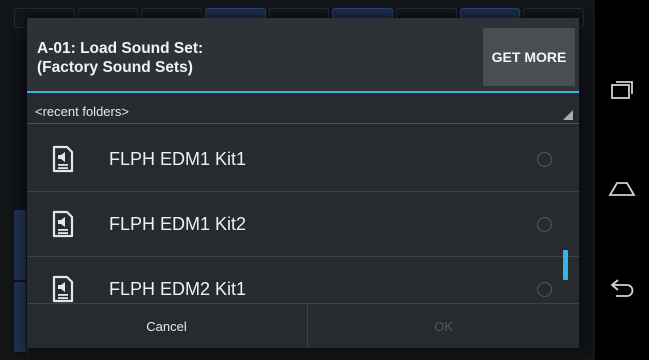 This screenshot has width=649, height=360. I want to click on cancel-button: Cancel, so click(166, 326).